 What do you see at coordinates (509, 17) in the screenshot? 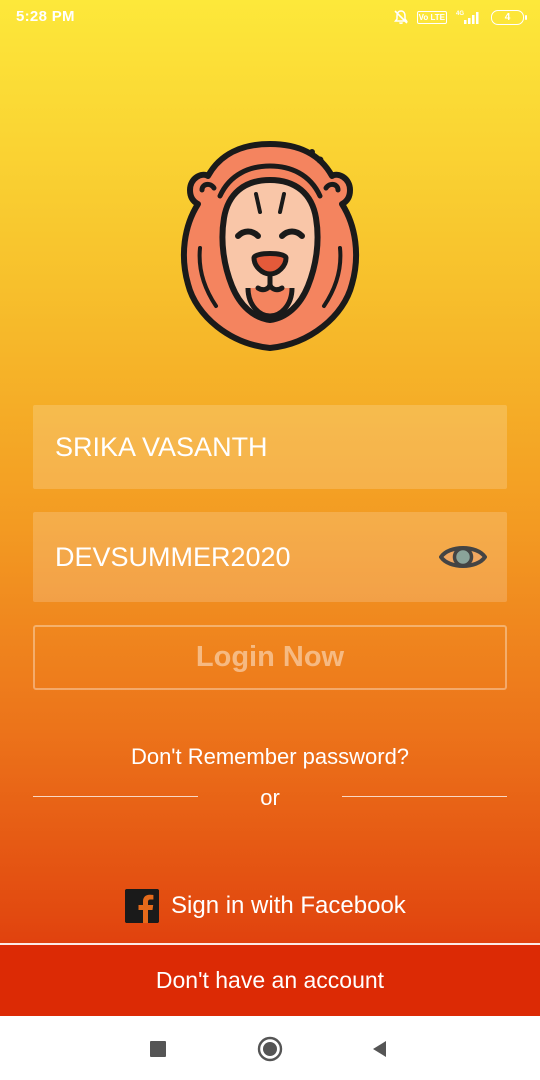
I see `battery-icon: 4` at bounding box center [509, 17].